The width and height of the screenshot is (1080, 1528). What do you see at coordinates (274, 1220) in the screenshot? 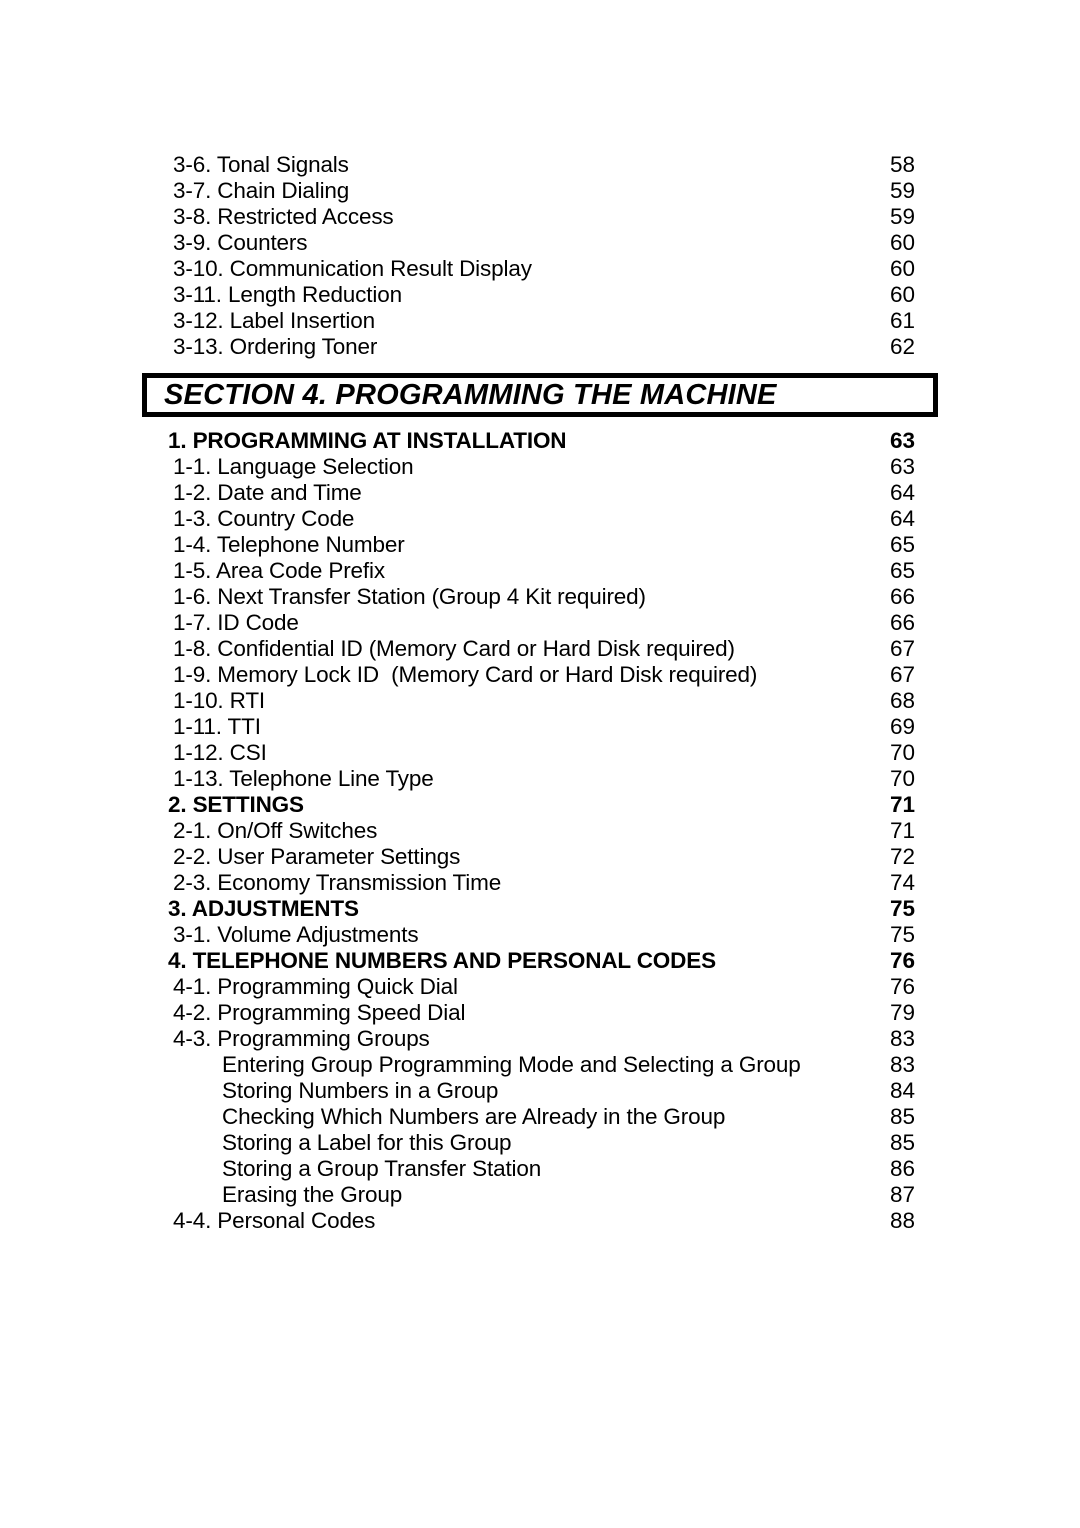
I see `toc-entry-title: 4-4. Personal Codes` at bounding box center [274, 1220].